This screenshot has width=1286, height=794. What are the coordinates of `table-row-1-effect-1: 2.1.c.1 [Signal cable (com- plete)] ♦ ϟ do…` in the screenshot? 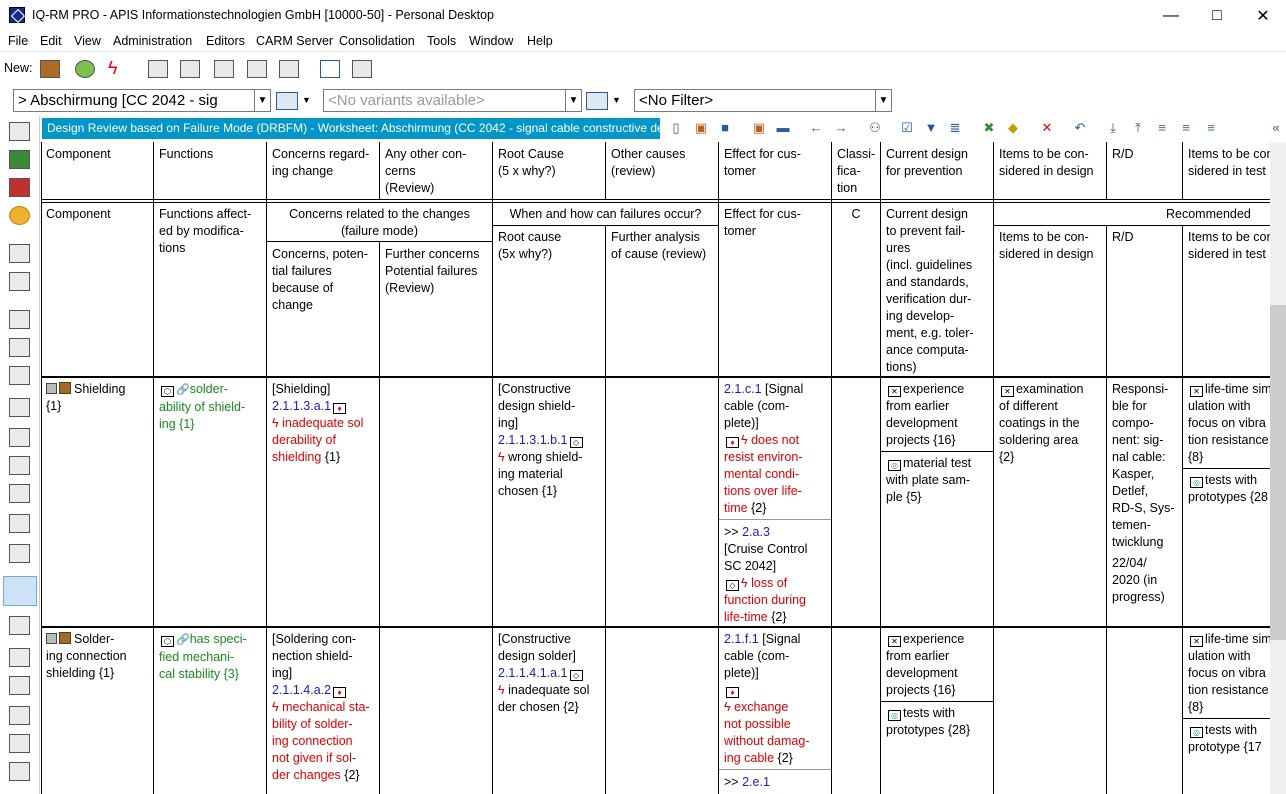 It's located at (775, 449).